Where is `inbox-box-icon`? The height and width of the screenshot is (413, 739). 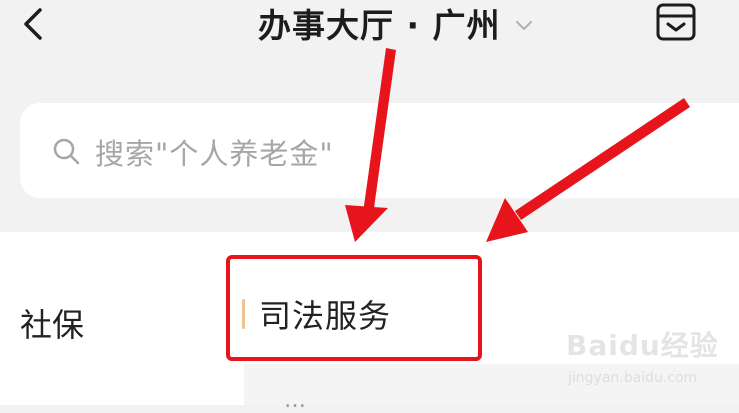
inbox-box-icon is located at coordinates (676, 22).